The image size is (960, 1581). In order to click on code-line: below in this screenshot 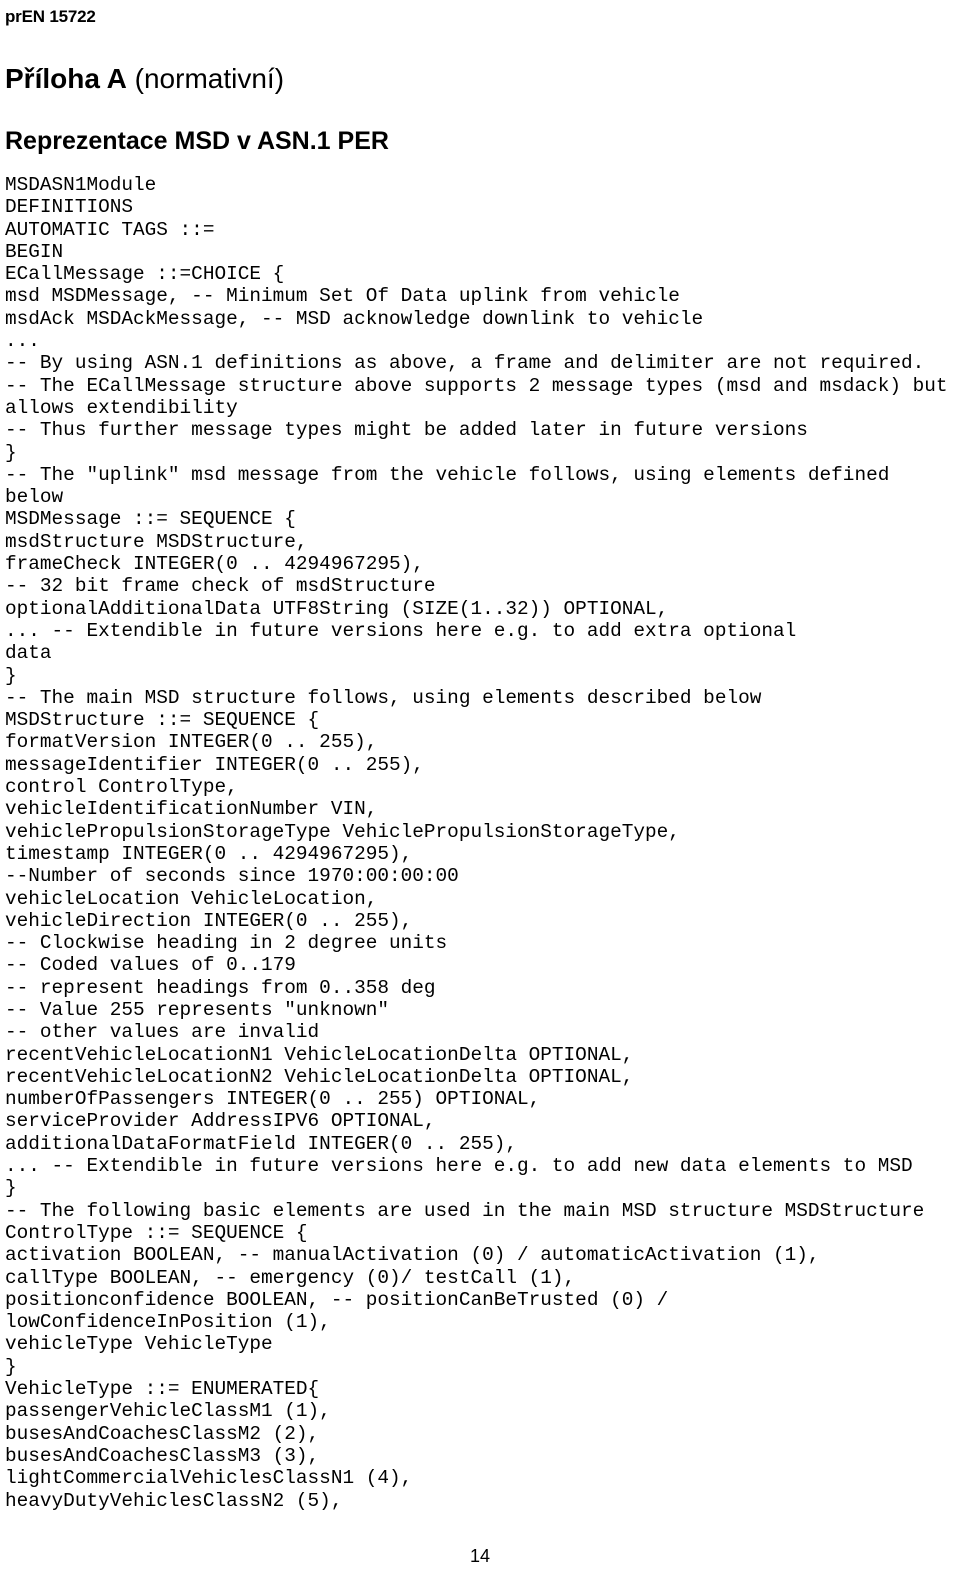, I will do `click(34, 497)`.